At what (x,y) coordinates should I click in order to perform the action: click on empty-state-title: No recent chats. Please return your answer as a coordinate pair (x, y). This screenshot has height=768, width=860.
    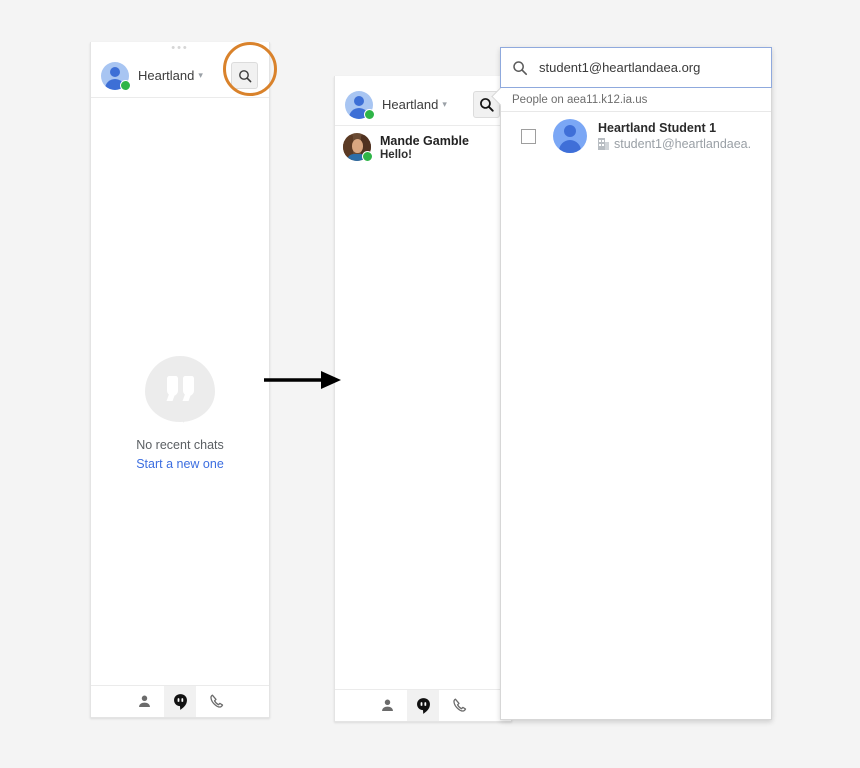
    Looking at the image, I should click on (180, 445).